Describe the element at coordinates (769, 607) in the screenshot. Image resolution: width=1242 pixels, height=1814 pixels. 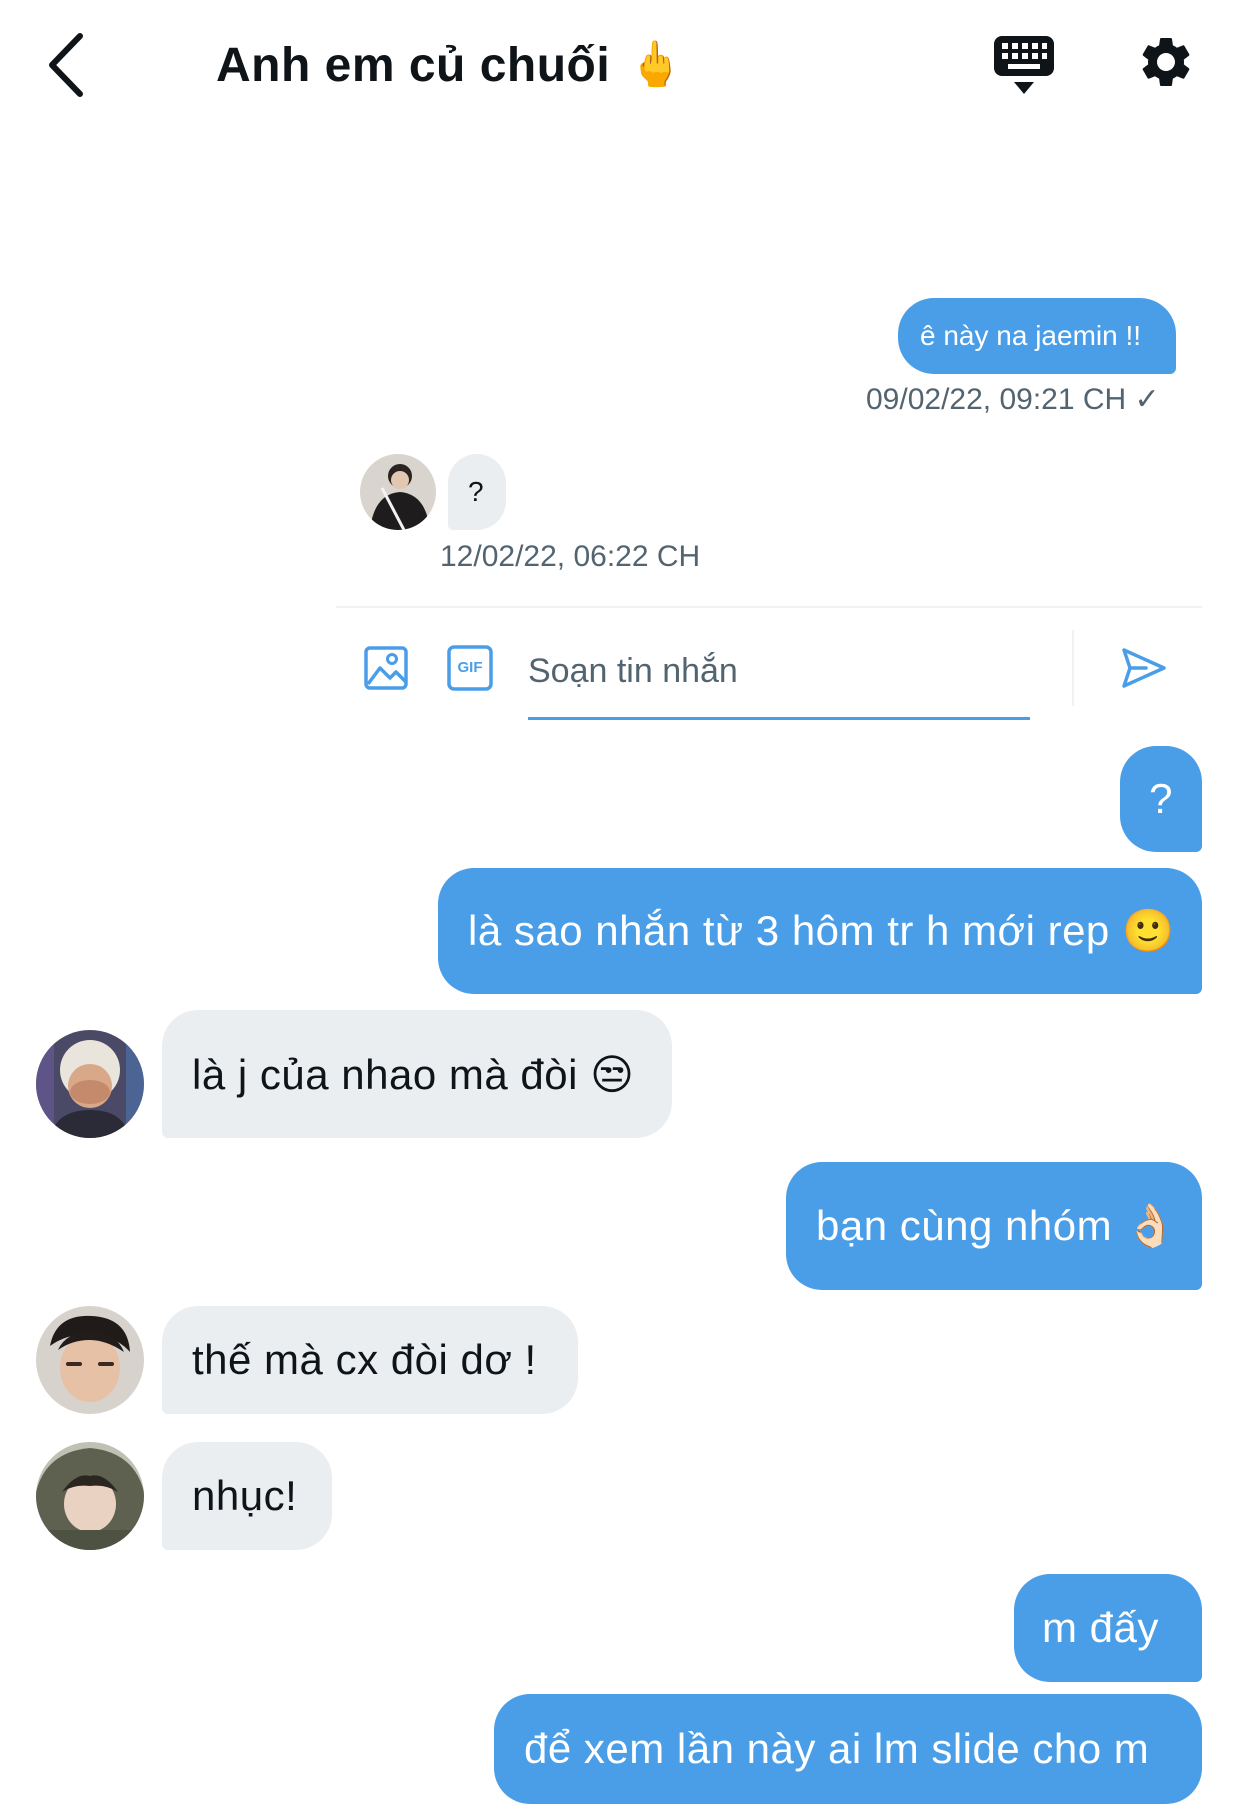
I see `divider` at that location.